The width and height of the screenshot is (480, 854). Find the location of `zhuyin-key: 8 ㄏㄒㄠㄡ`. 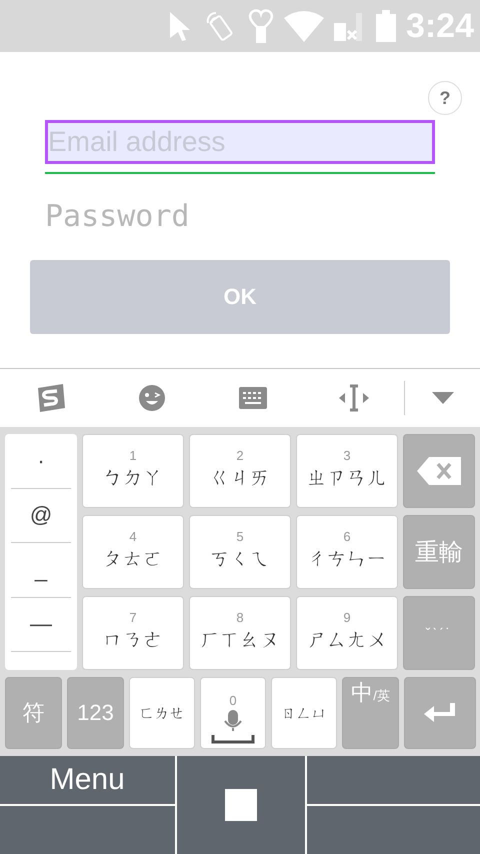

zhuyin-key: 8 ㄏㄒㄠㄡ is located at coordinates (240, 633).